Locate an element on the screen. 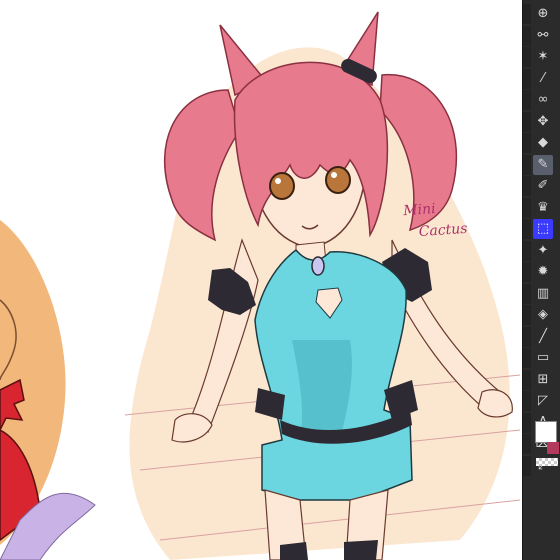 This screenshot has width=560, height=560. figure-icon: ▭ is located at coordinates (543, 358).